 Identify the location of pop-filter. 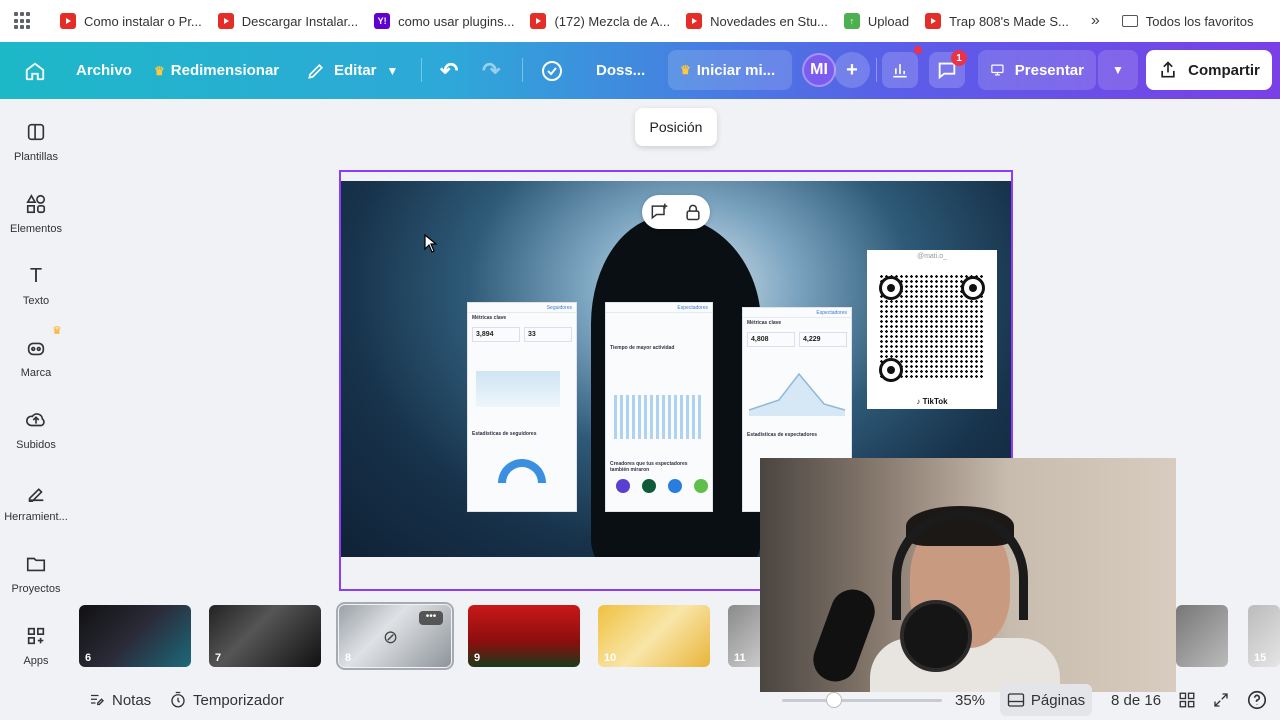
(936, 636).